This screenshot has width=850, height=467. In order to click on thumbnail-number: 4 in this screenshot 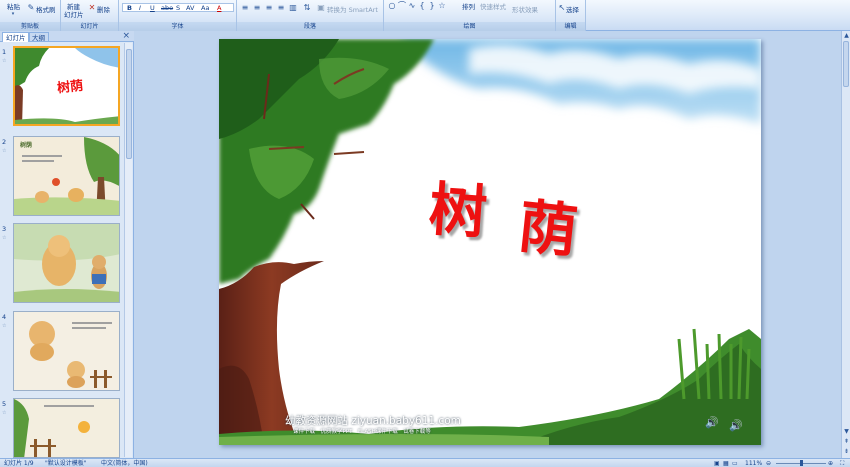, I will do `click(4, 317)`.